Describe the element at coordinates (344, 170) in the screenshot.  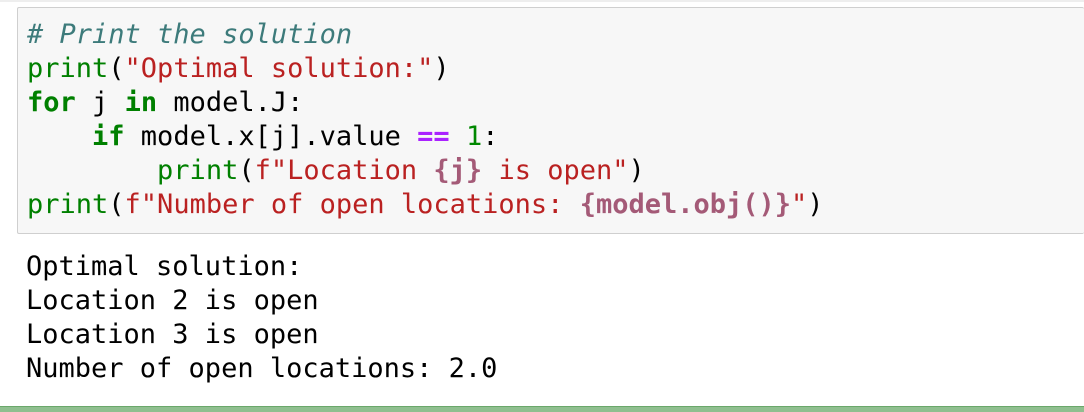
I see `code-token: f"Location` at that location.